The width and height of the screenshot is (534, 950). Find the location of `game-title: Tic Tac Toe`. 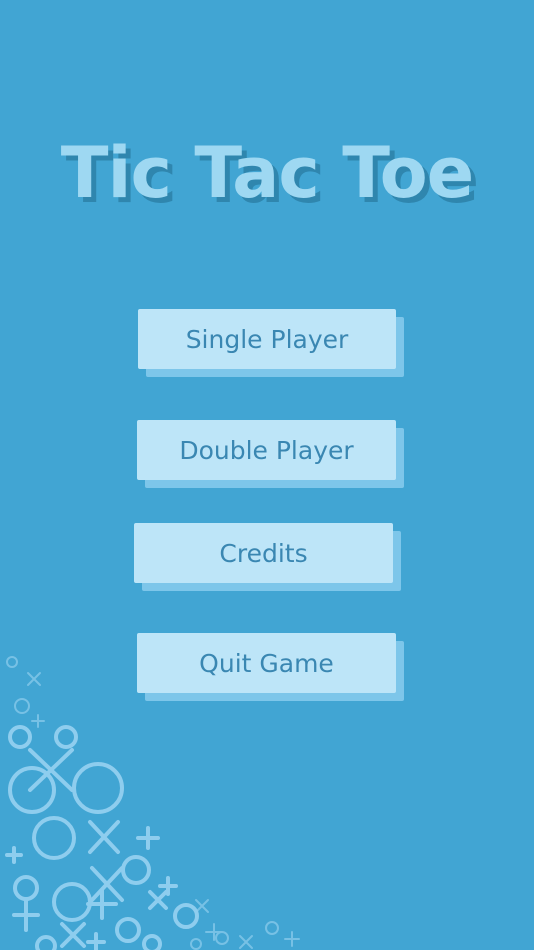

game-title: Tic Tac Toe is located at coordinates (267, 173).